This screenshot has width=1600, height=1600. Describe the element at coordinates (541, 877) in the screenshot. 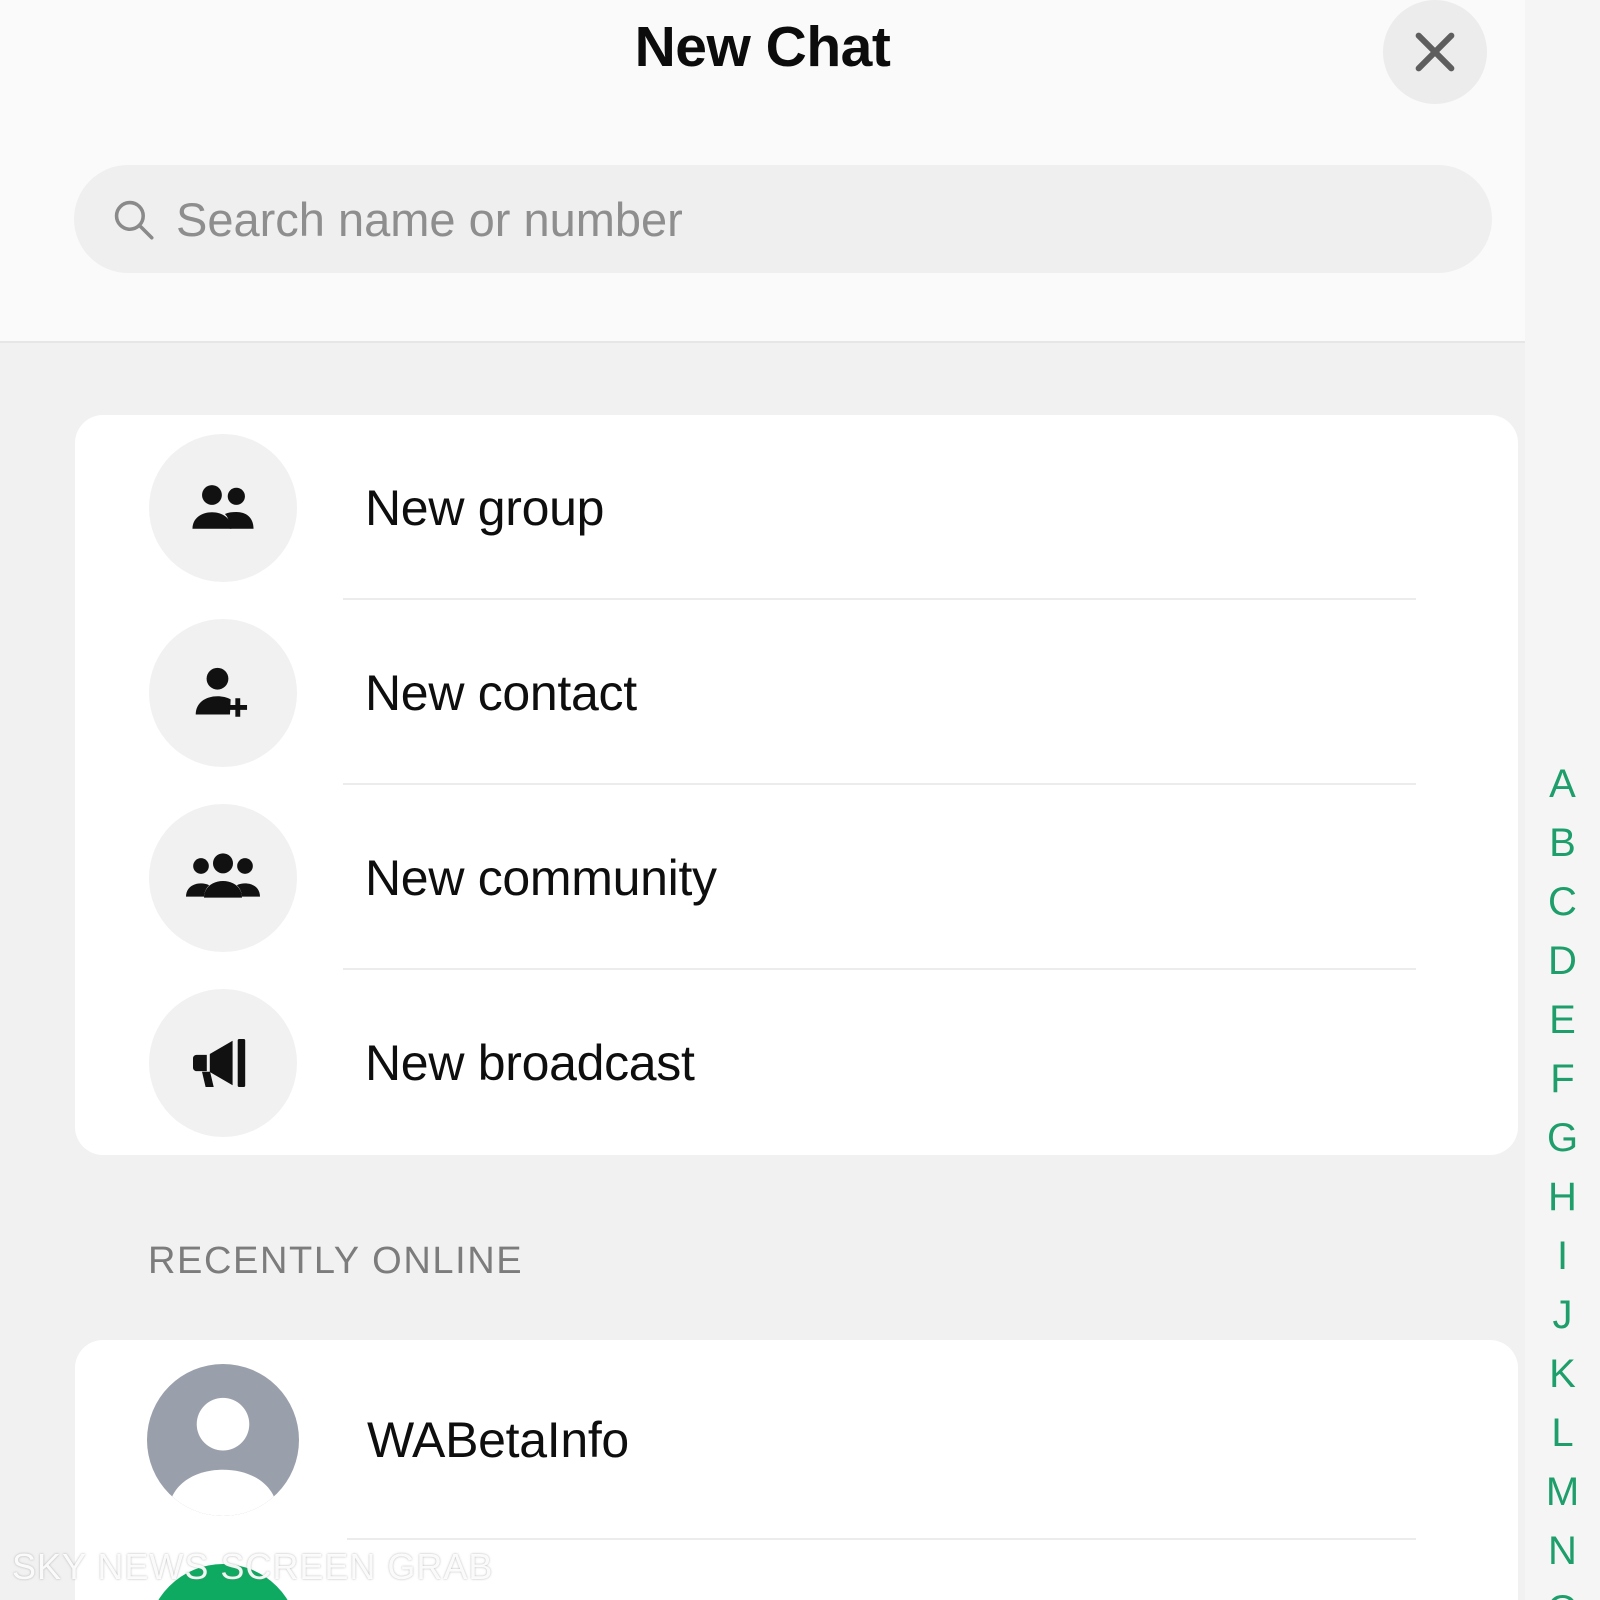

I see `action-label: New community` at that location.